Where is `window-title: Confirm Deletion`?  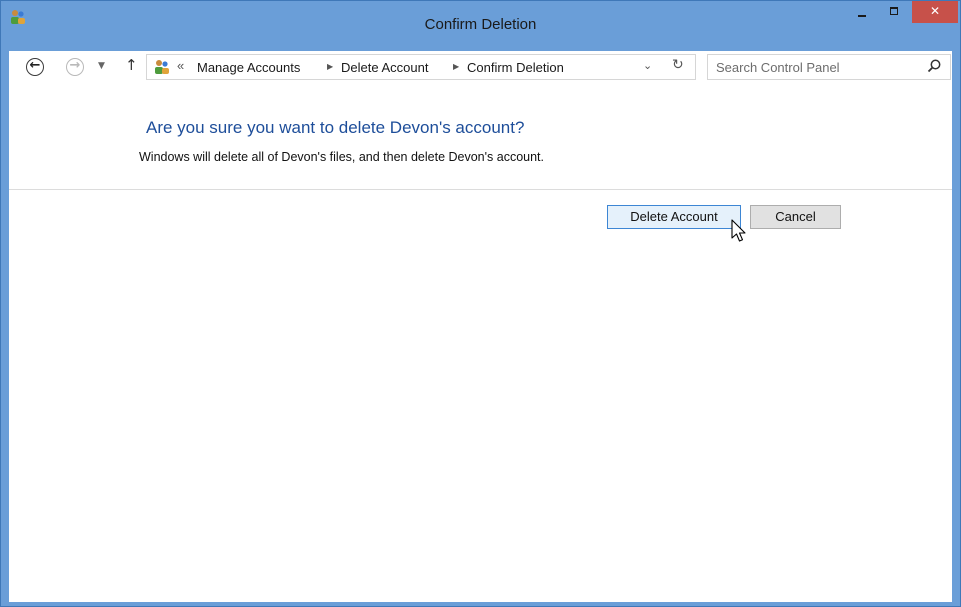 window-title: Confirm Deletion is located at coordinates (480, 24).